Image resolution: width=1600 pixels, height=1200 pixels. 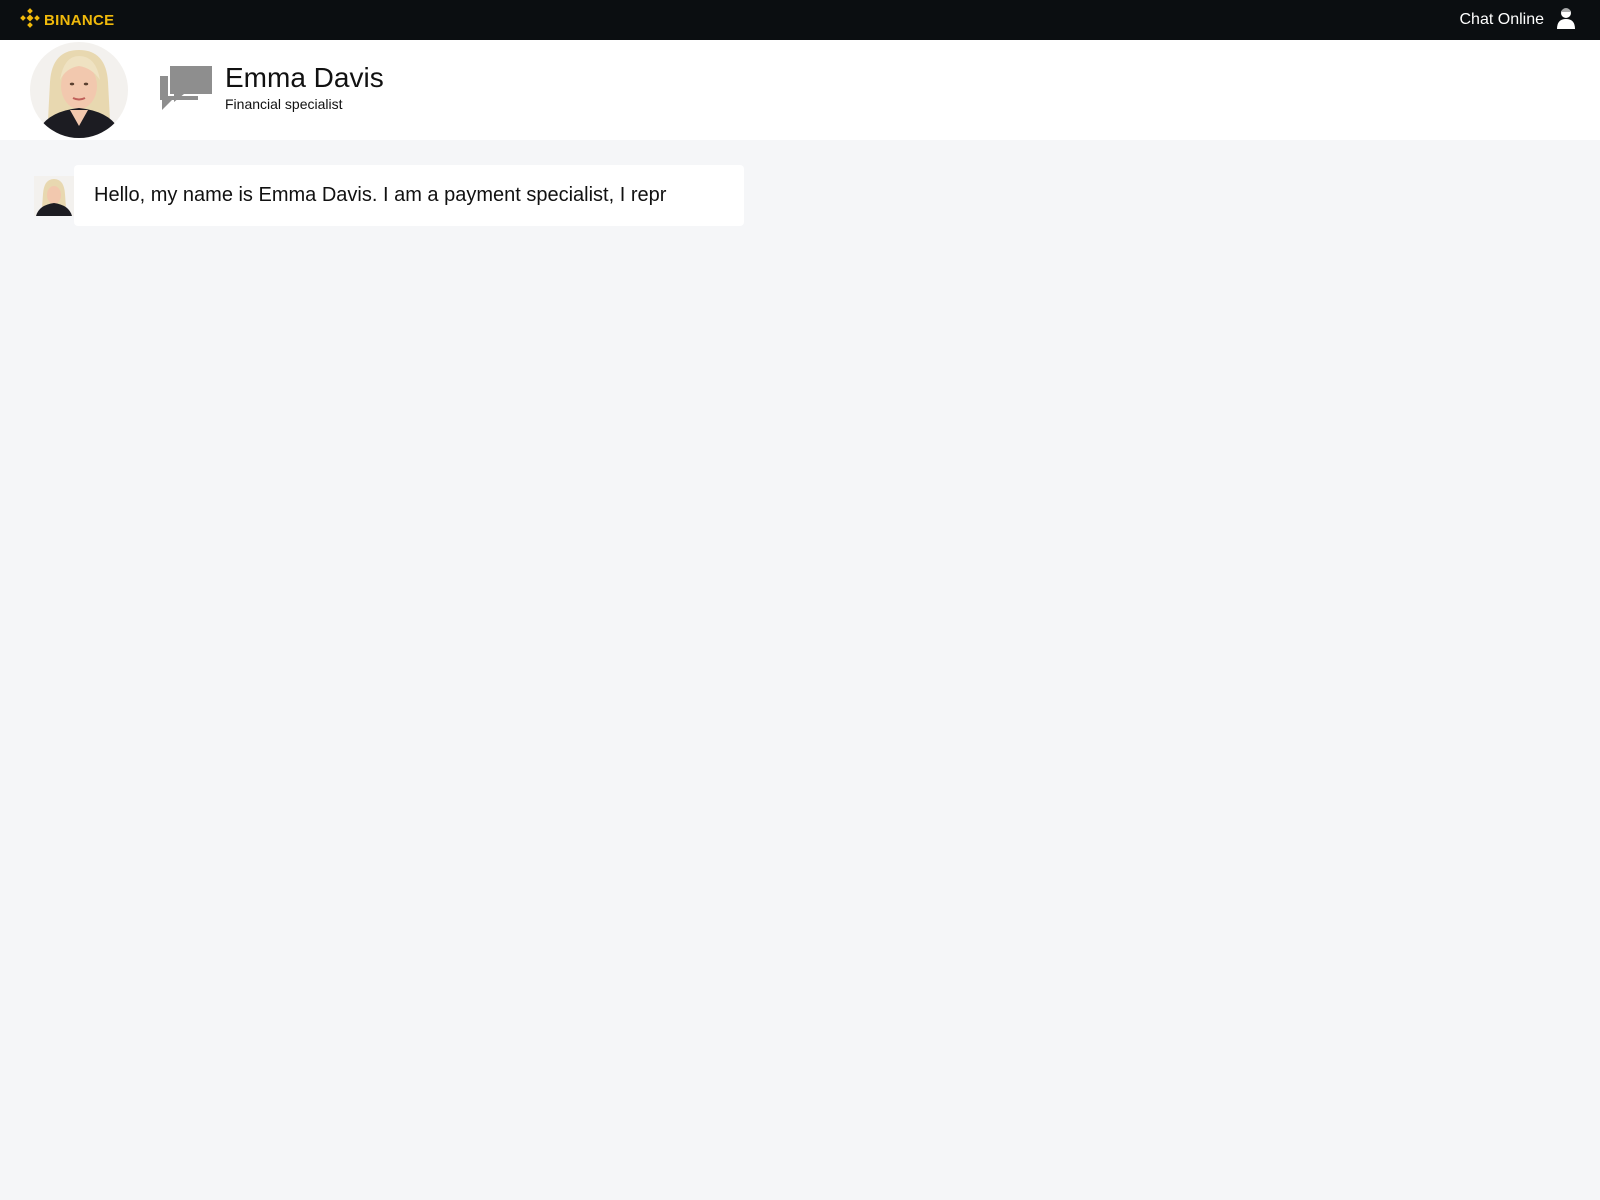 I want to click on chat-online-label: Chat Online, so click(x=1502, y=19).